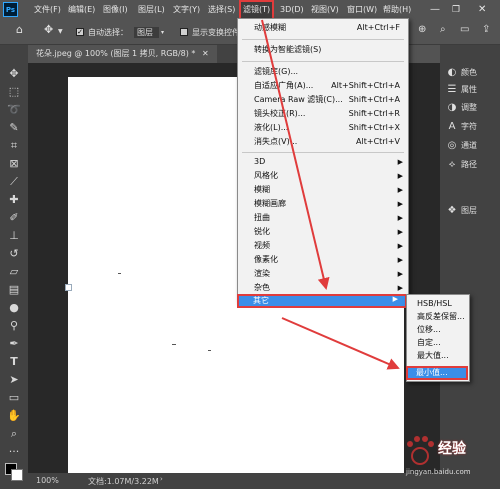 The width and height of the screenshot is (500, 489). I want to click on watermark-url: jingyan.baidu.com, so click(438, 472).